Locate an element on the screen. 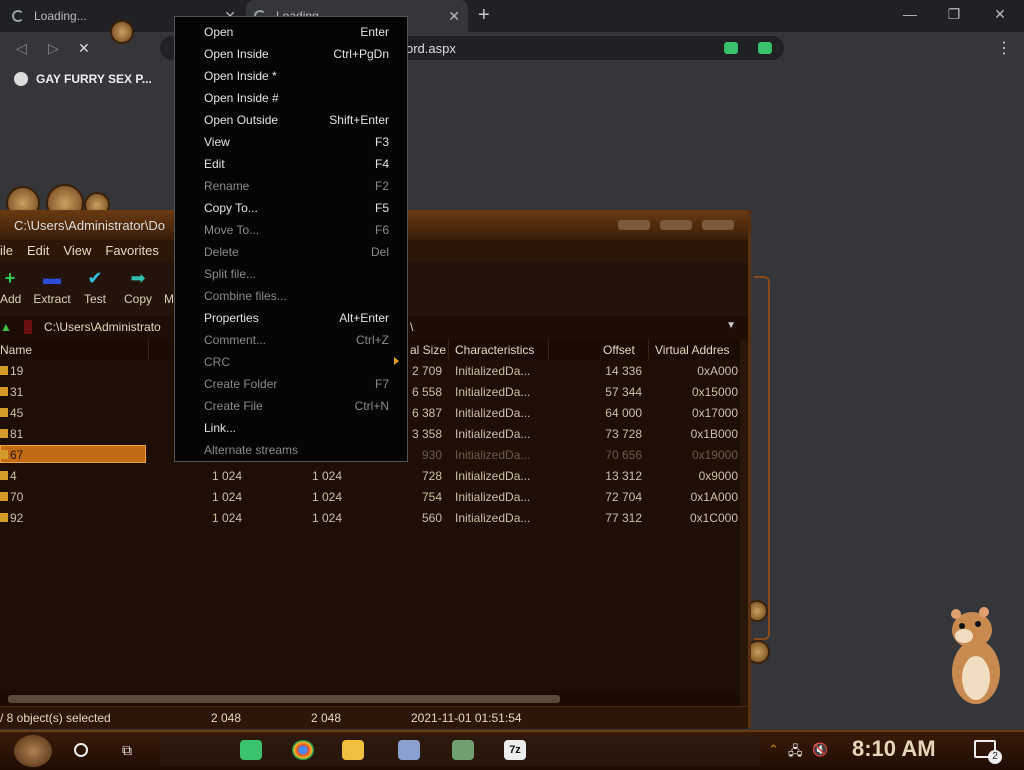  menu-item-label: CRC is located at coordinates (217, 362).